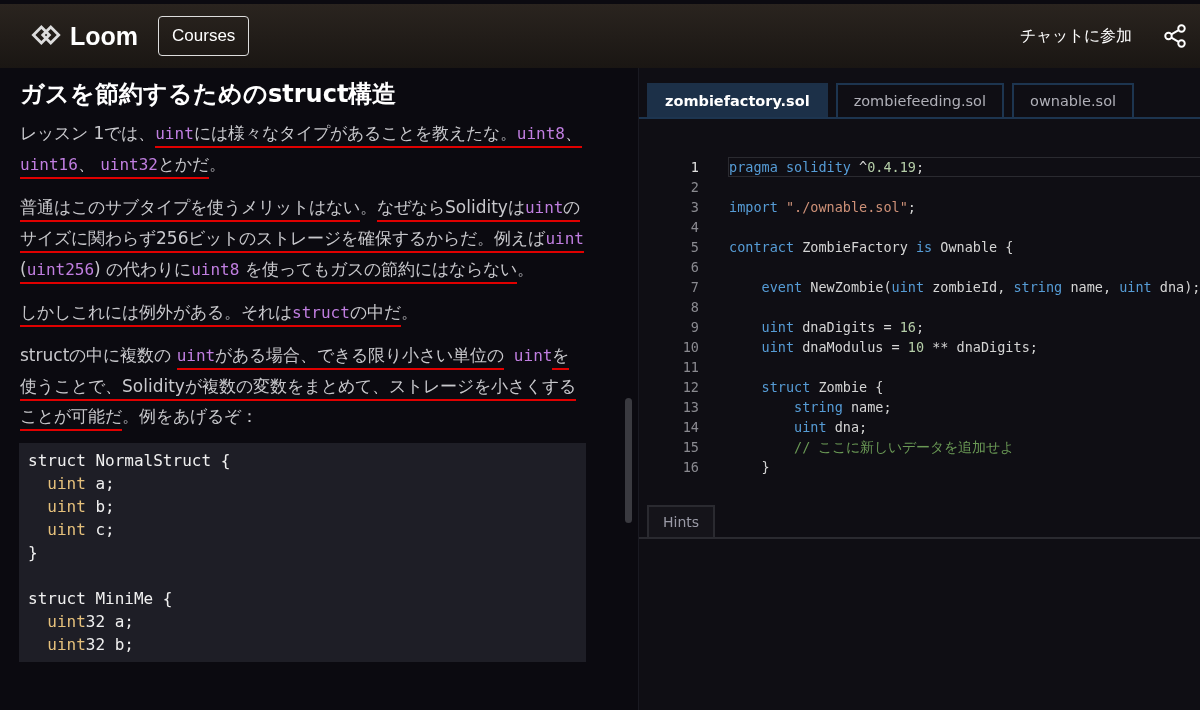 The image size is (1200, 710). Describe the element at coordinates (899, 347) in the screenshot. I see `code-line: uint dnaModulus = 10 ** dnaDigits;` at that location.